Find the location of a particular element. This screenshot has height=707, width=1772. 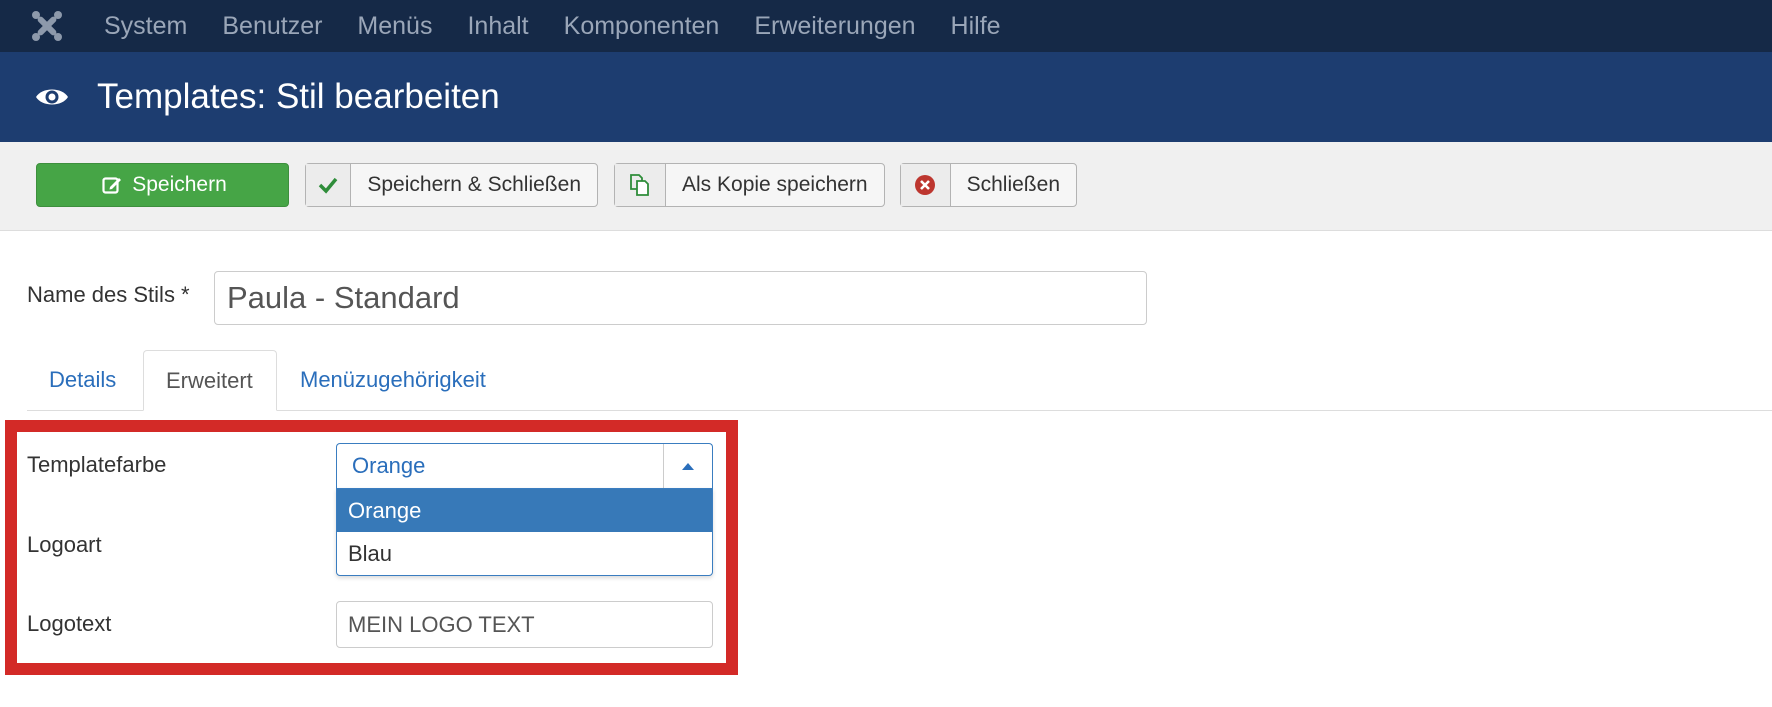

tab-bar: Details Erweitert Menüzugehörigkeit is located at coordinates (899, 380).